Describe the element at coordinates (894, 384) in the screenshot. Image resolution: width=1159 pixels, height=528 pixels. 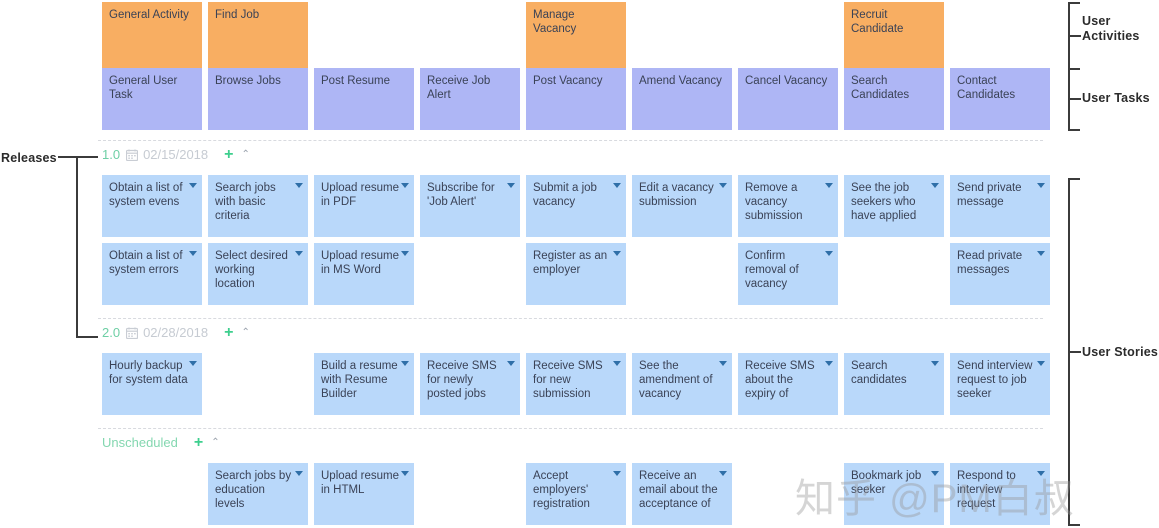
I see `story-card: Search candidates` at that location.